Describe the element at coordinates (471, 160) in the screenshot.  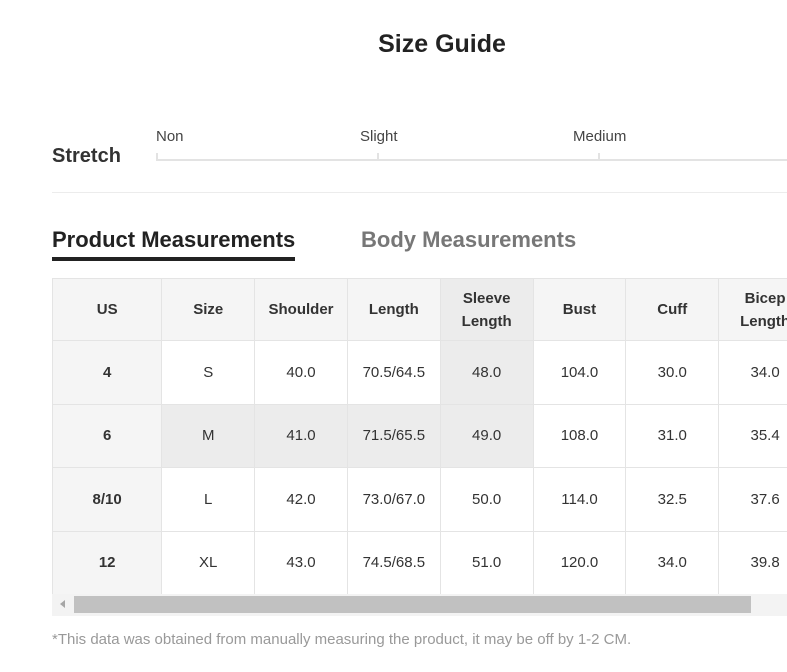
I see `stretch-scale-line` at that location.